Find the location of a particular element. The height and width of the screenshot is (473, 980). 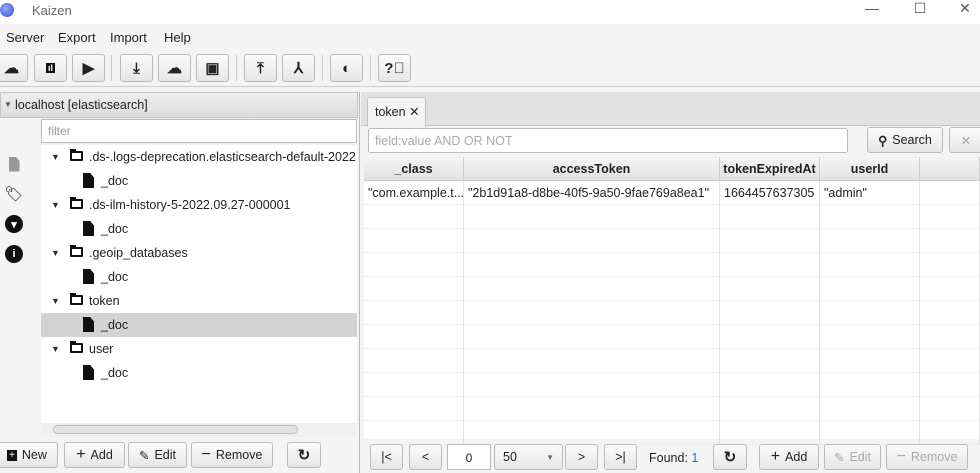

edit-document-button: ✎ Edit is located at coordinates (852, 457).